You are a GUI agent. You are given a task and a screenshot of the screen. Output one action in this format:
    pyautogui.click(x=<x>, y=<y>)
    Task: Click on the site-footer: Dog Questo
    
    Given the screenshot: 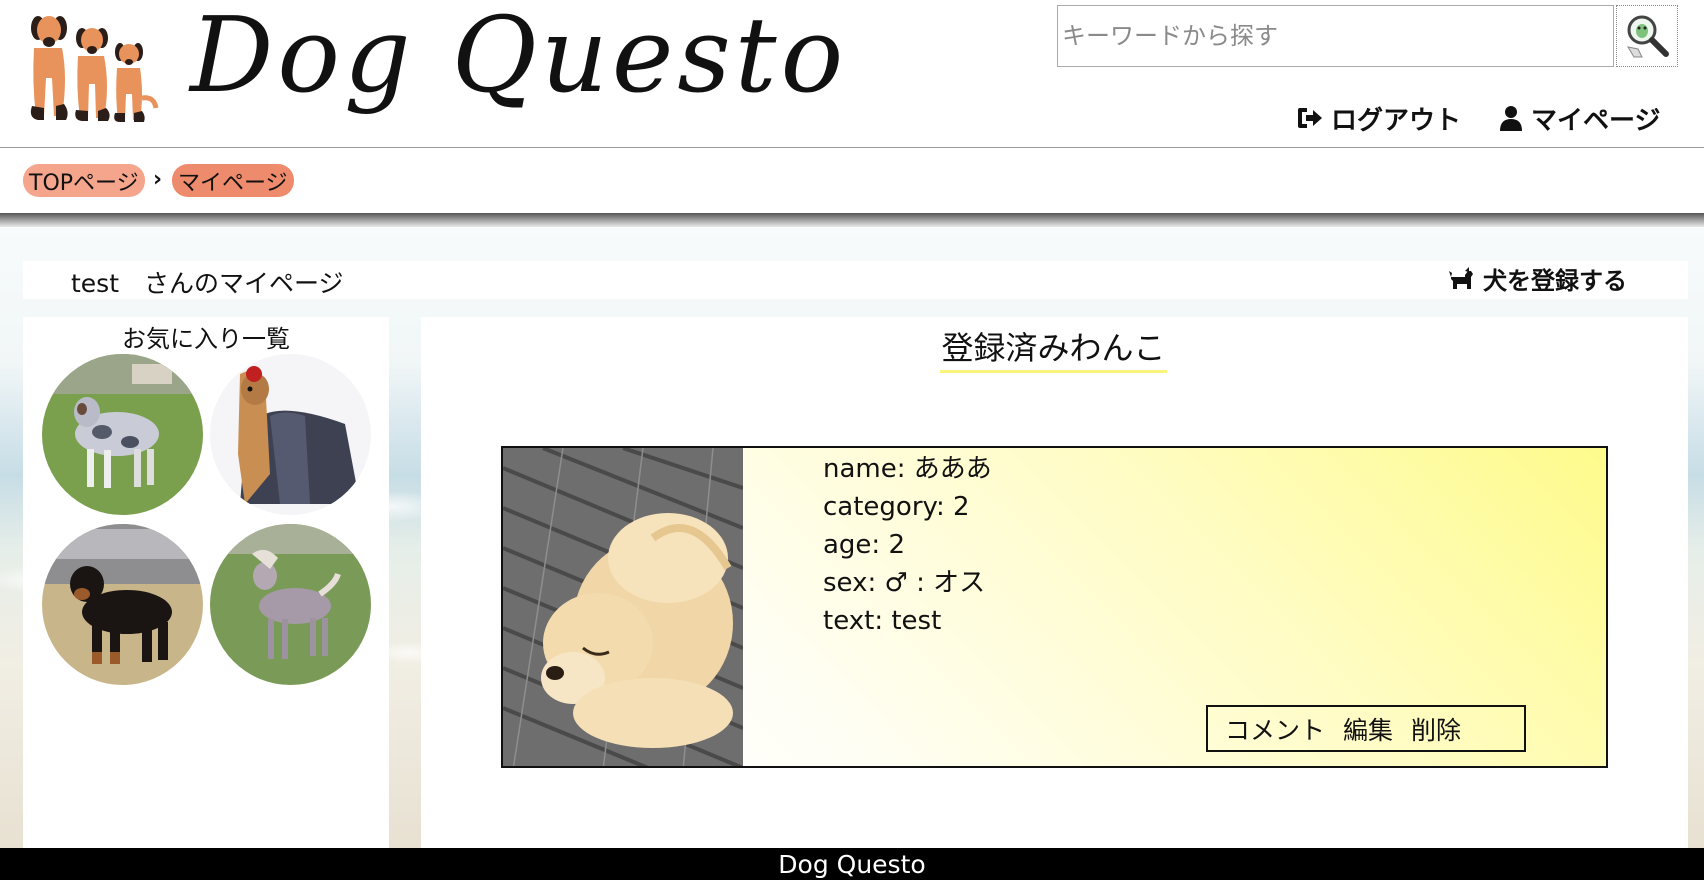 What is the action you would take?
    pyautogui.click(x=852, y=864)
    